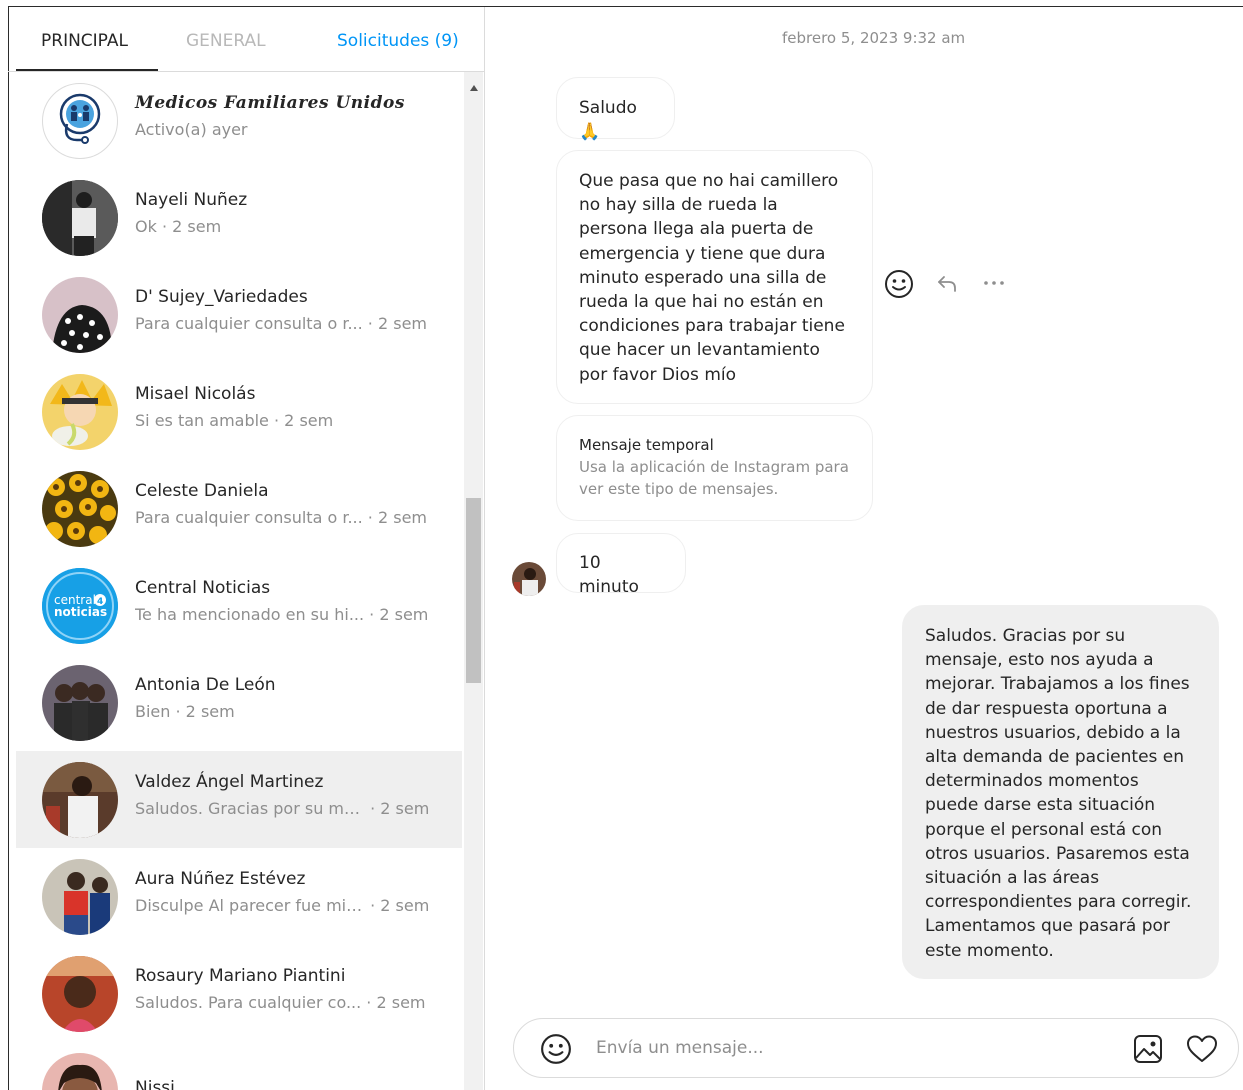 The image size is (1243, 1090). I want to click on message-timestamp: febrero 5, 2023 9:32 am, so click(874, 38).